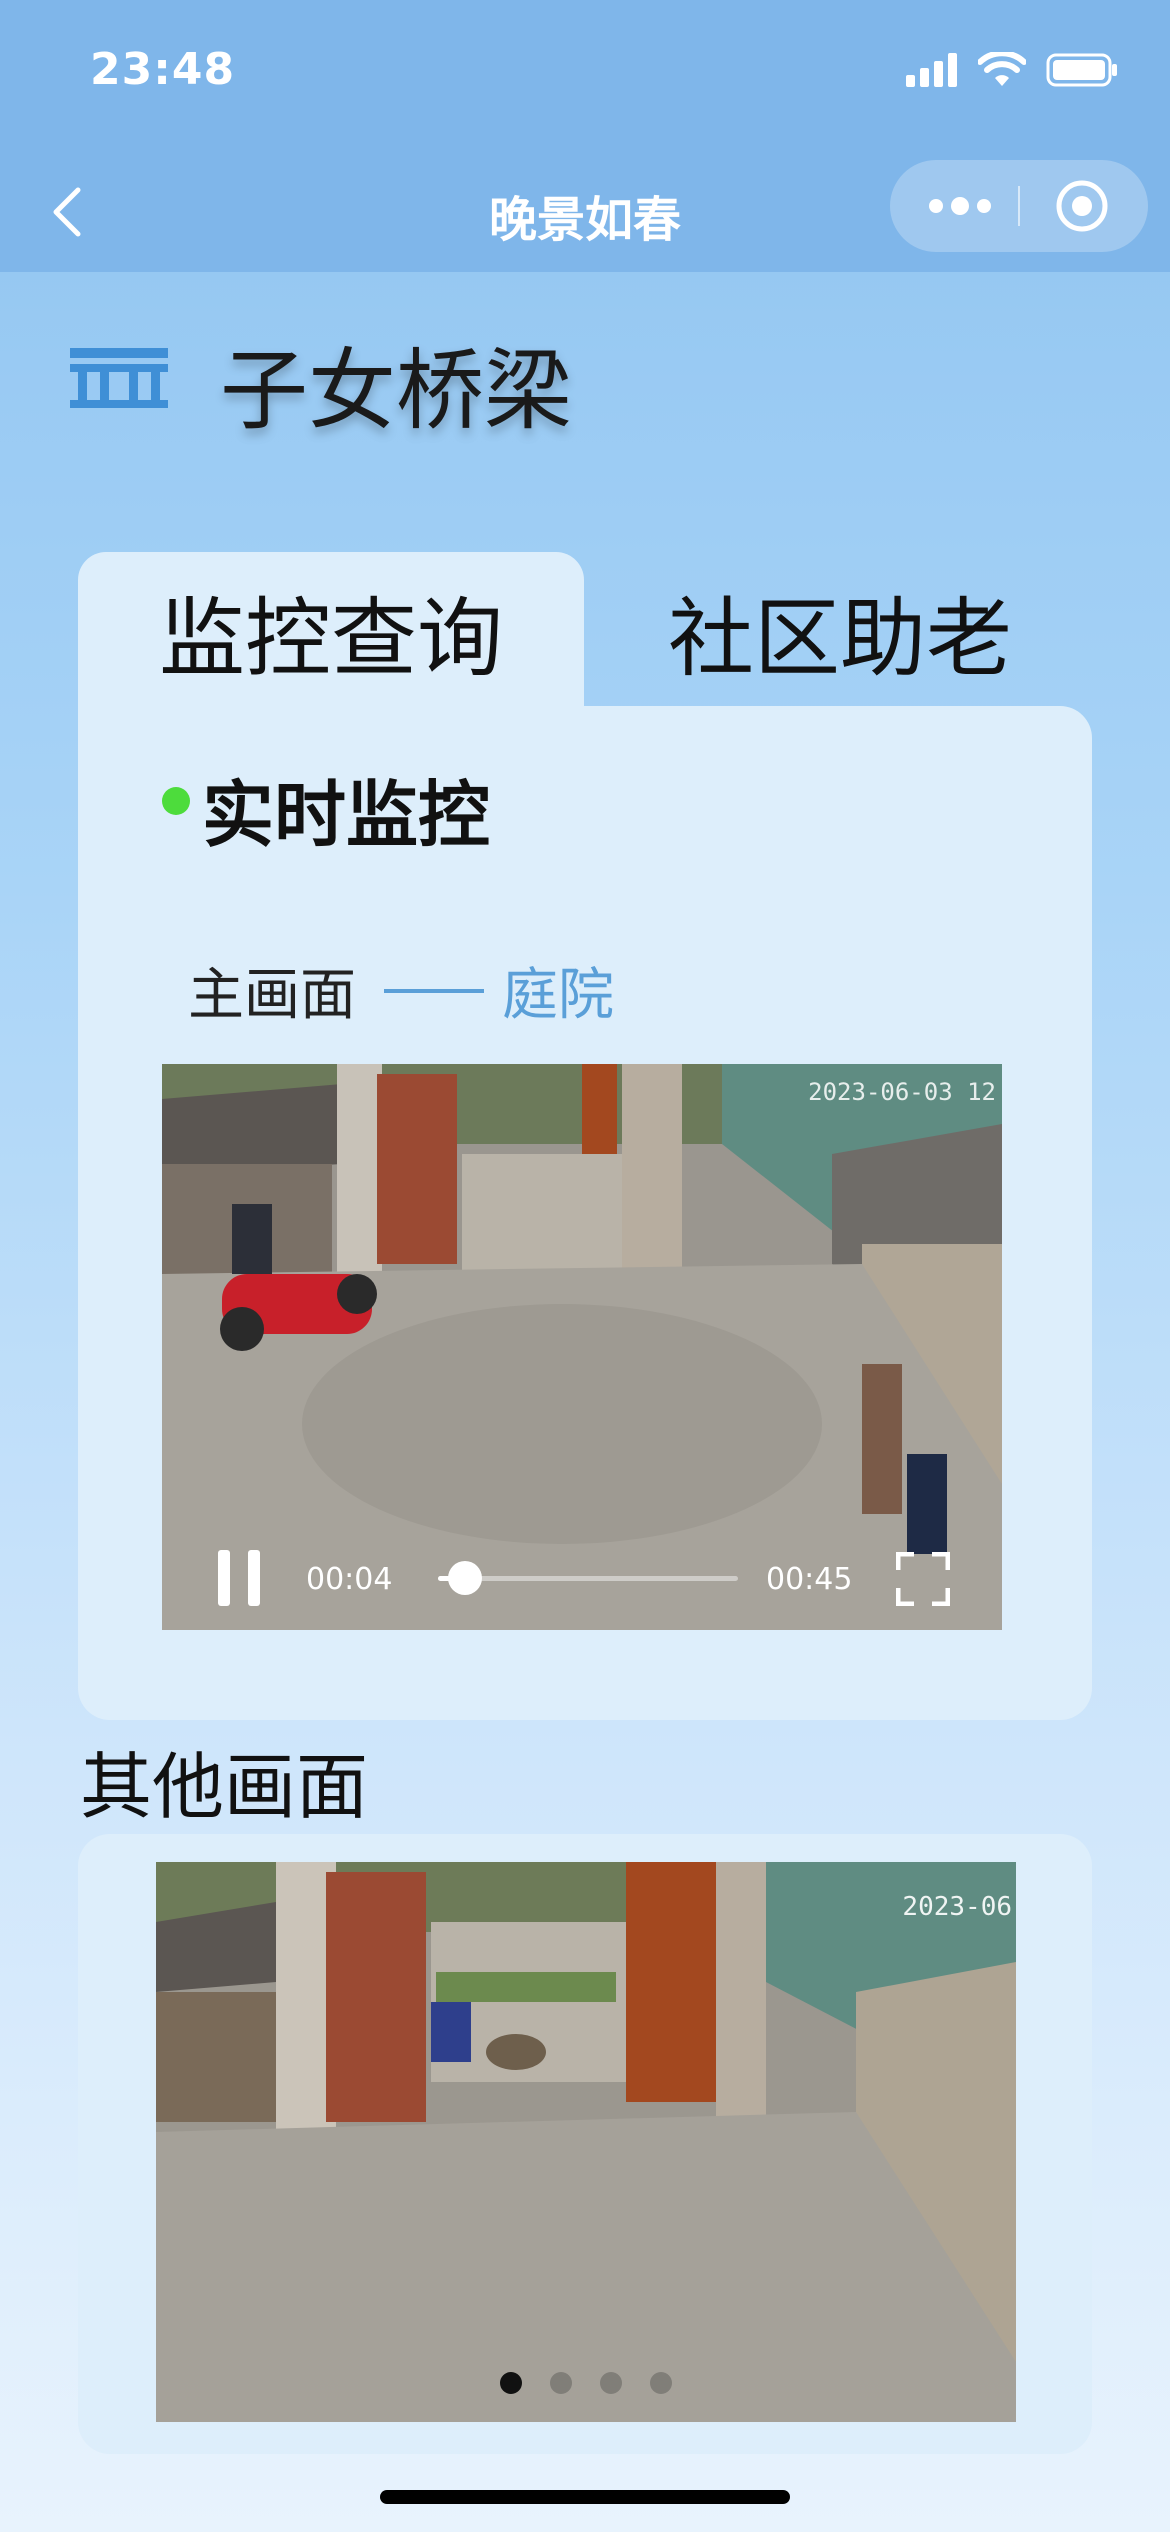 The width and height of the screenshot is (1170, 2532). I want to click on main-view-text: 主画面, so click(272, 995).